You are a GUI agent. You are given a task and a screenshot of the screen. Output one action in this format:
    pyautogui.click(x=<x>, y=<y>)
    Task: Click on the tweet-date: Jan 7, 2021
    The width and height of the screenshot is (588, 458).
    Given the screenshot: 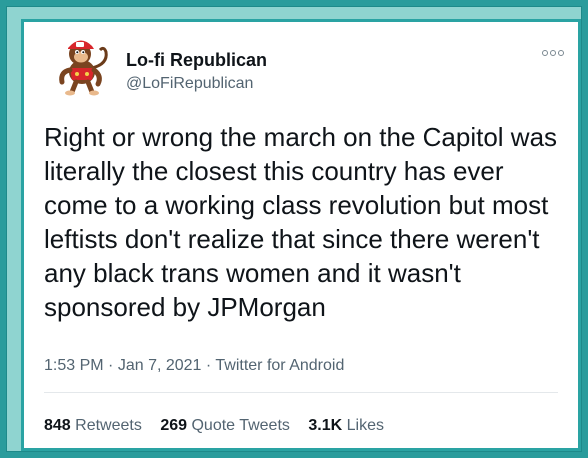 What is the action you would take?
    pyautogui.click(x=160, y=365)
    